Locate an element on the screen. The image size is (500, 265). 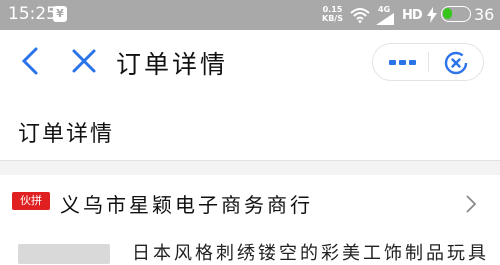
status-bar: 15:25 ¥ 0.15 KB/S 4G HD 36 is located at coordinates (250, 15).